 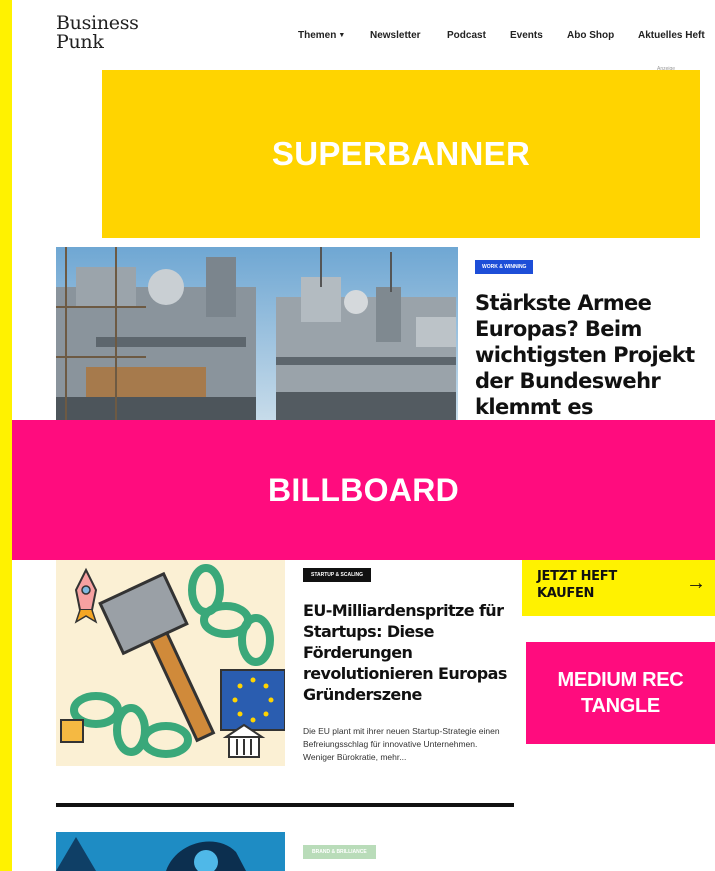 What do you see at coordinates (671, 35) in the screenshot?
I see `nav-item-aktuelles-heft: Aktuelles Heft` at bounding box center [671, 35].